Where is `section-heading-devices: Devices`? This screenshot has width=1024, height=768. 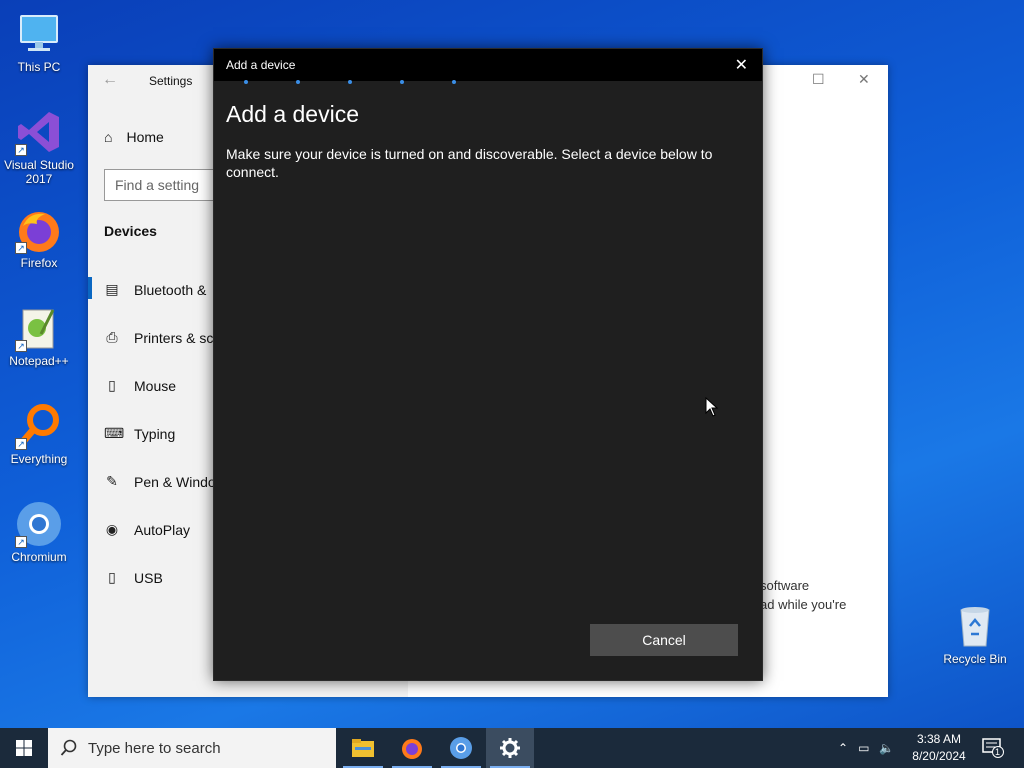
section-heading-devices: Devices is located at coordinates (130, 231).